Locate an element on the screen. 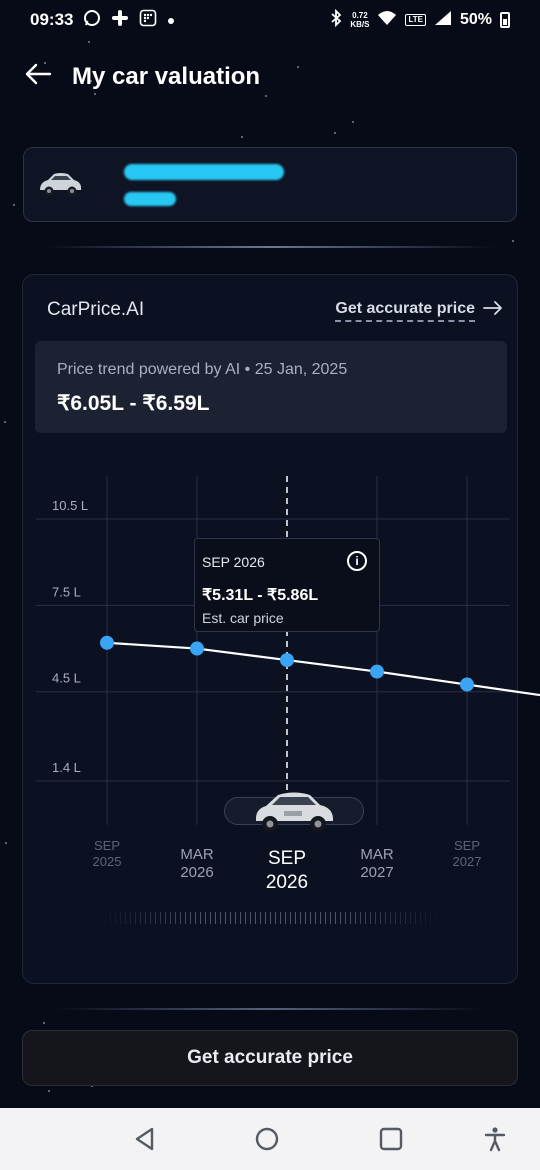  dot-icon is located at coordinates (171, 20).